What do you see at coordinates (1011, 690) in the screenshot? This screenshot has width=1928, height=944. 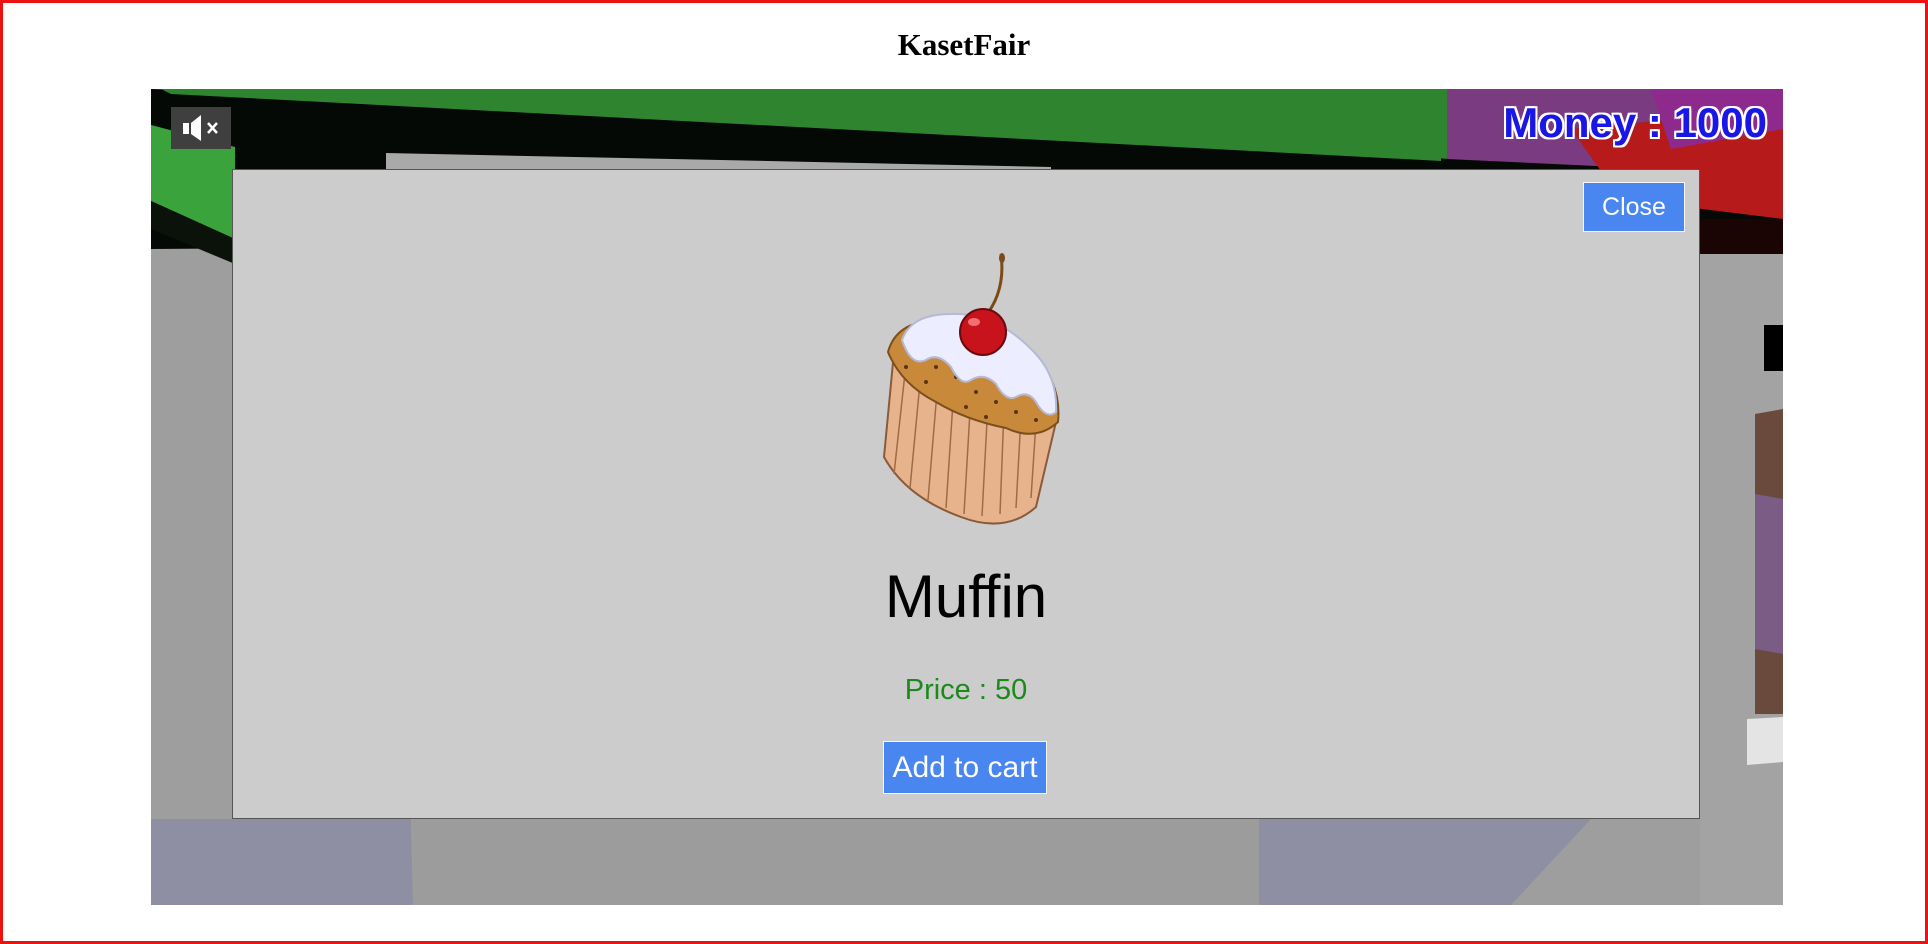 I see `price-value: 50` at bounding box center [1011, 690].